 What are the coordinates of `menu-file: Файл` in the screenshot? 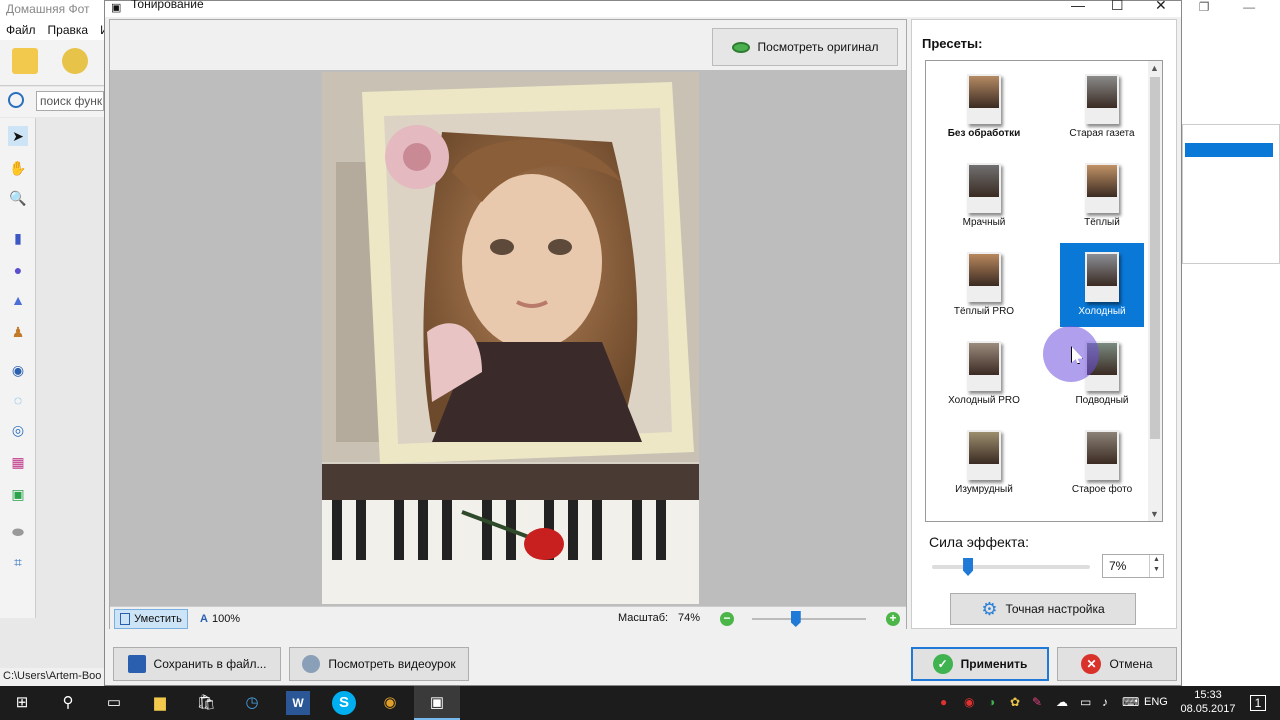 It's located at (21, 30).